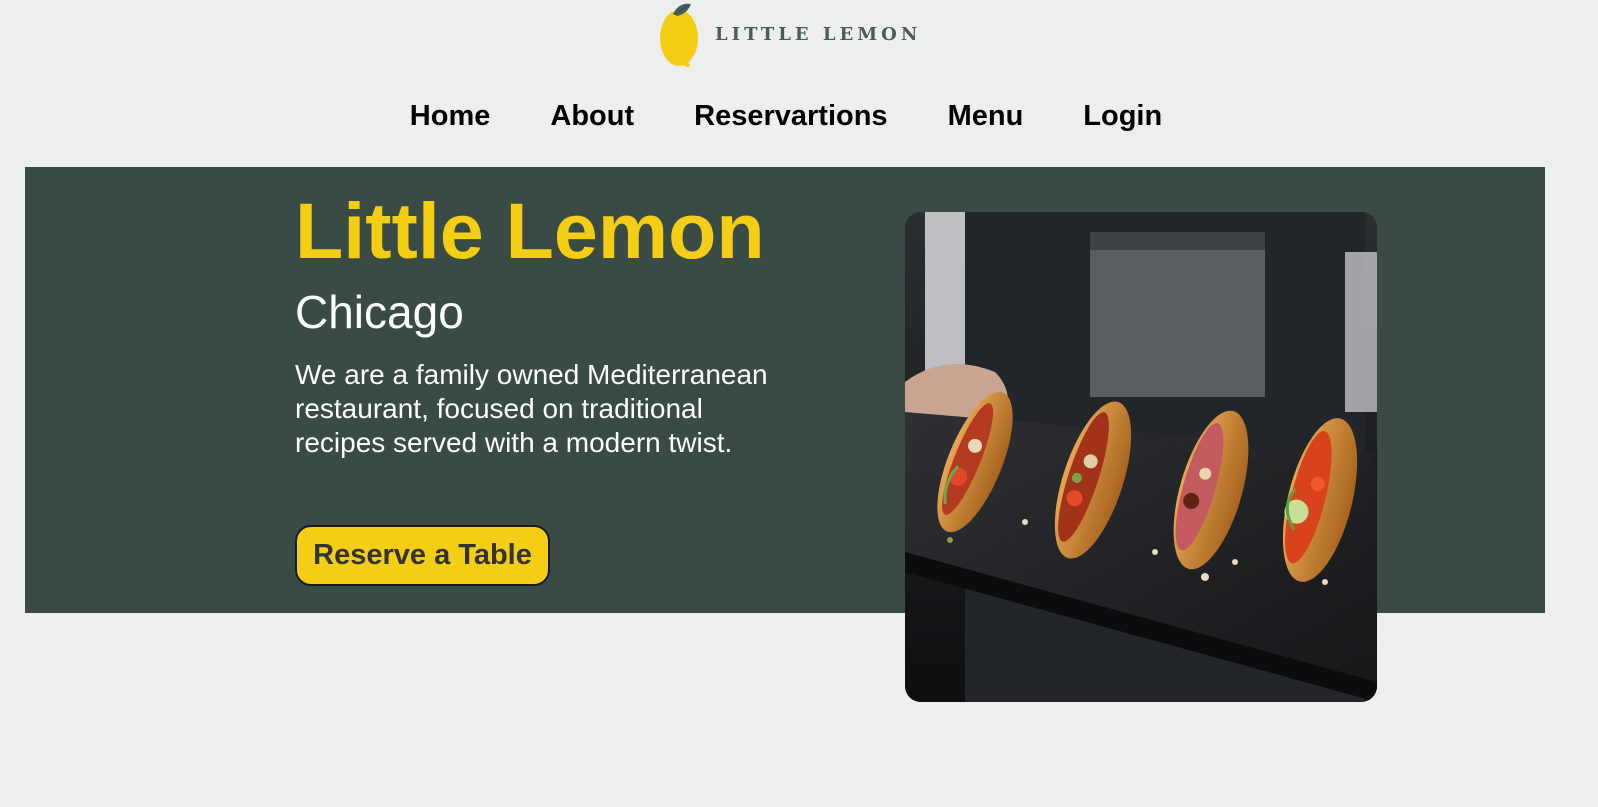 The height and width of the screenshot is (807, 1598). Describe the element at coordinates (422, 555) in the screenshot. I see `reserve-table-button: Reserve a Table` at that location.